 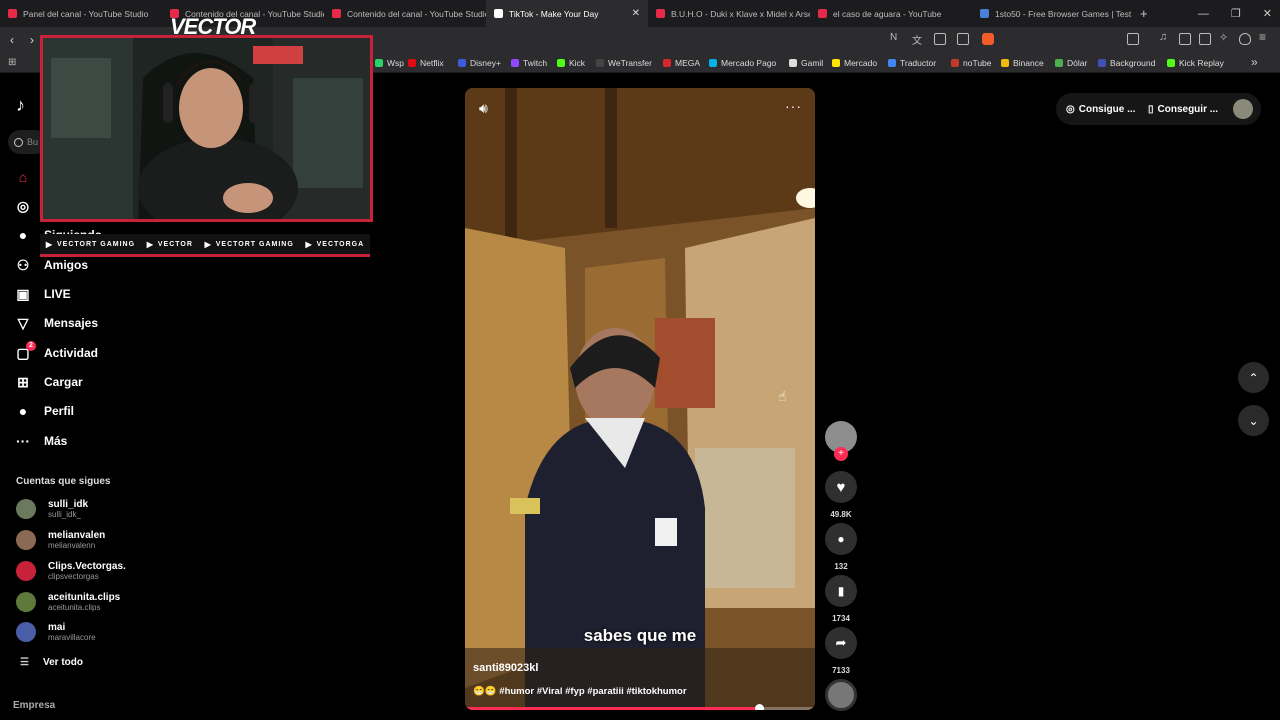 I want to click on following-item: mai maravillacore, so click(x=56, y=632).